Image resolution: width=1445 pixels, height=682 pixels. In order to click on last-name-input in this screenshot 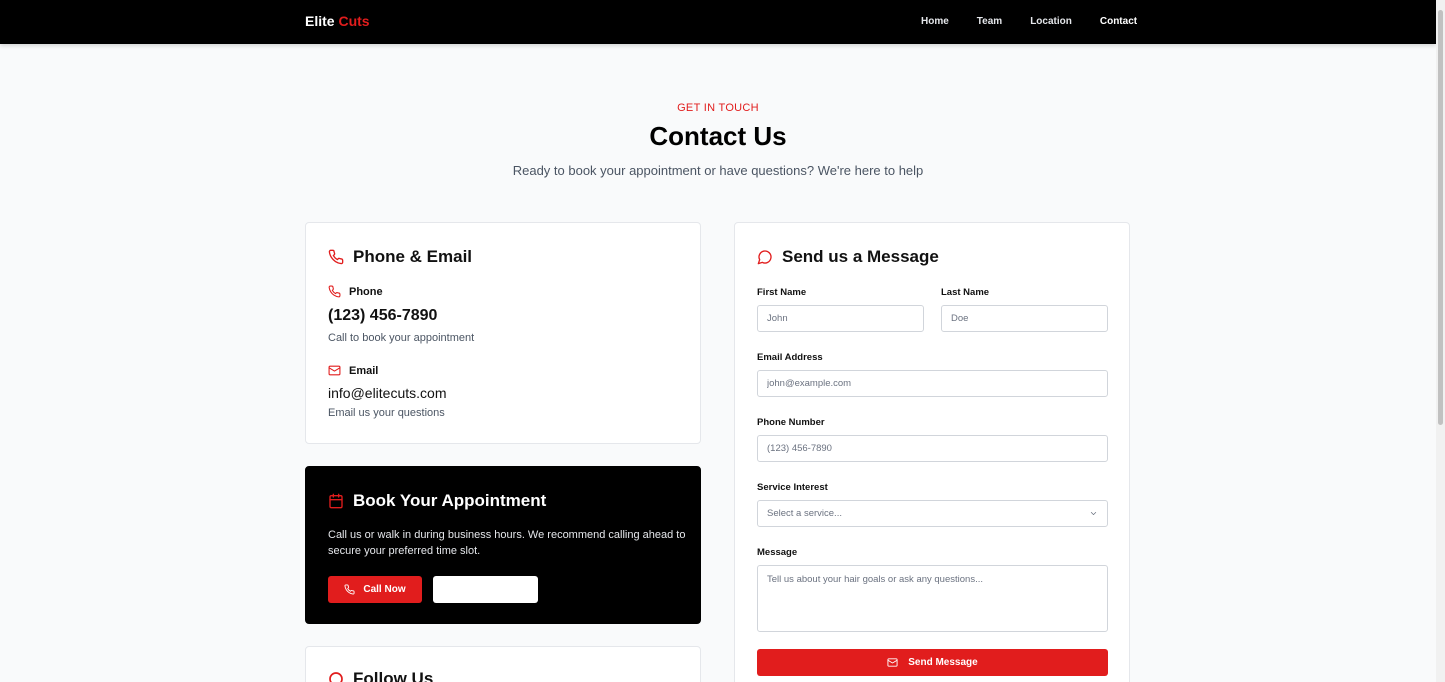, I will do `click(1024, 318)`.